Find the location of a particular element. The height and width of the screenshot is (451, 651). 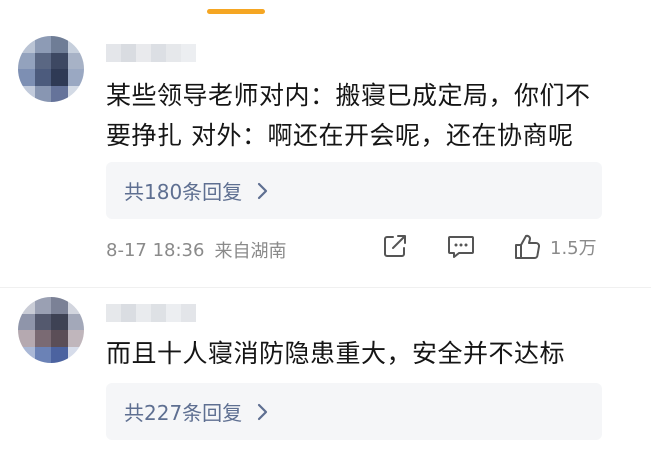

comment-text-line: 要挣扎 对外：啊还在开会呢，还在协商呢 is located at coordinates (340, 135).